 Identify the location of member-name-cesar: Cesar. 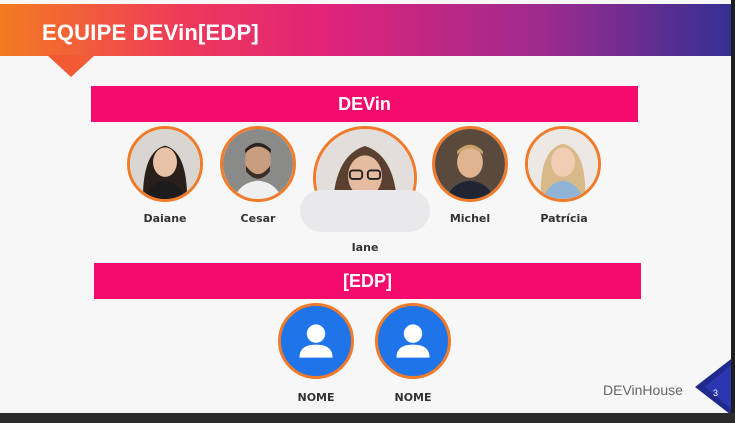
(258, 218).